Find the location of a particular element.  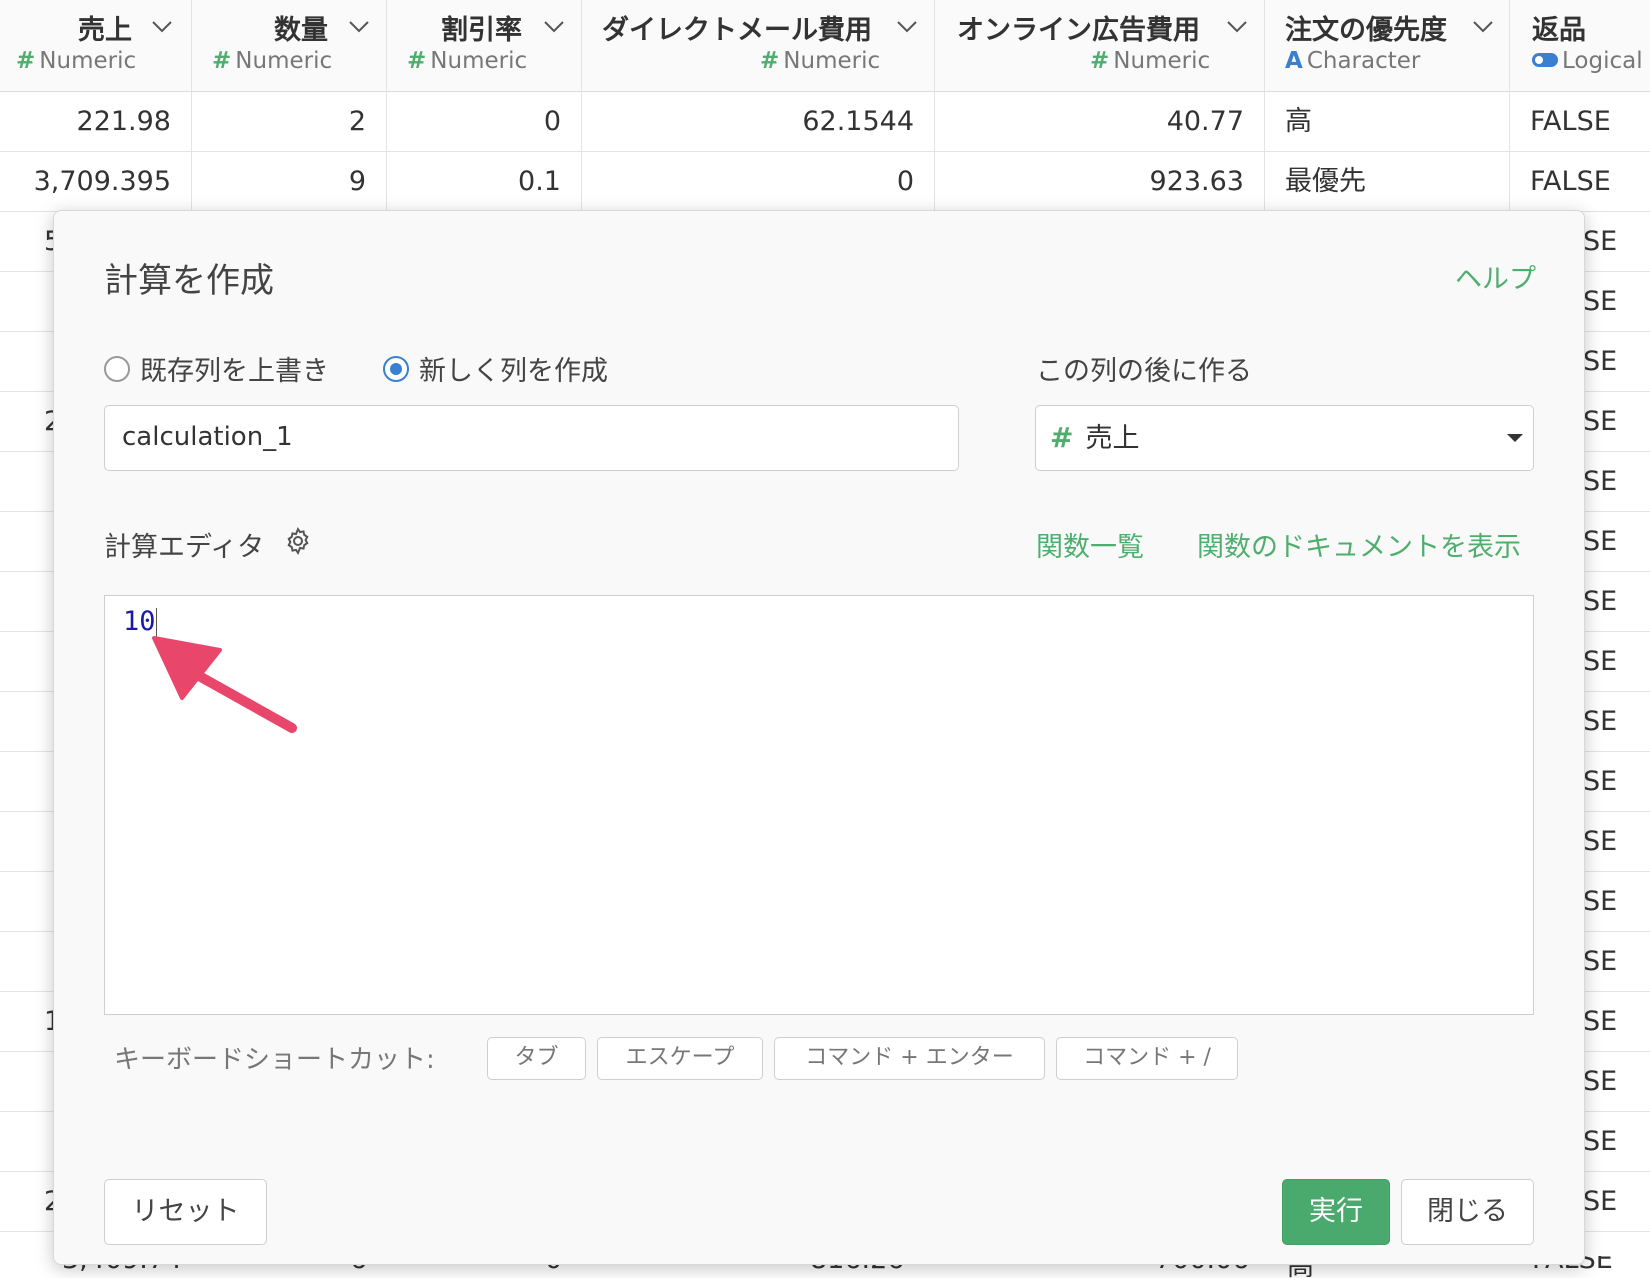

shortcut-chip: エスケープ is located at coordinates (680, 1058).